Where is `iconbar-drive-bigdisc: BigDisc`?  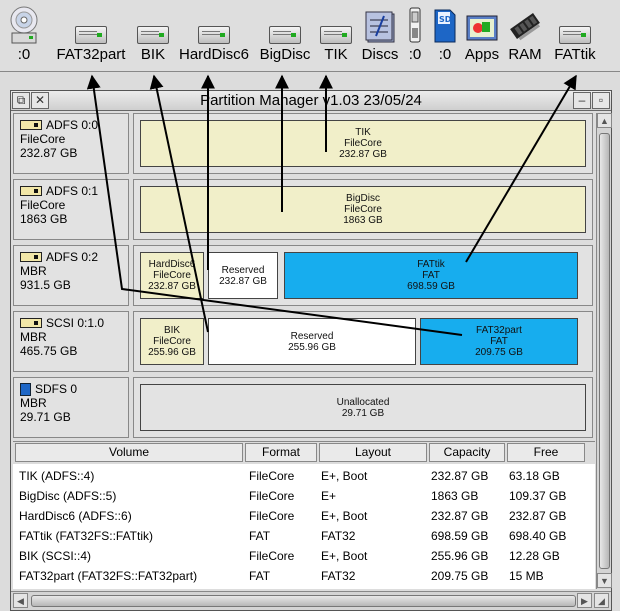 iconbar-drive-bigdisc: BigDisc is located at coordinates (285, 35).